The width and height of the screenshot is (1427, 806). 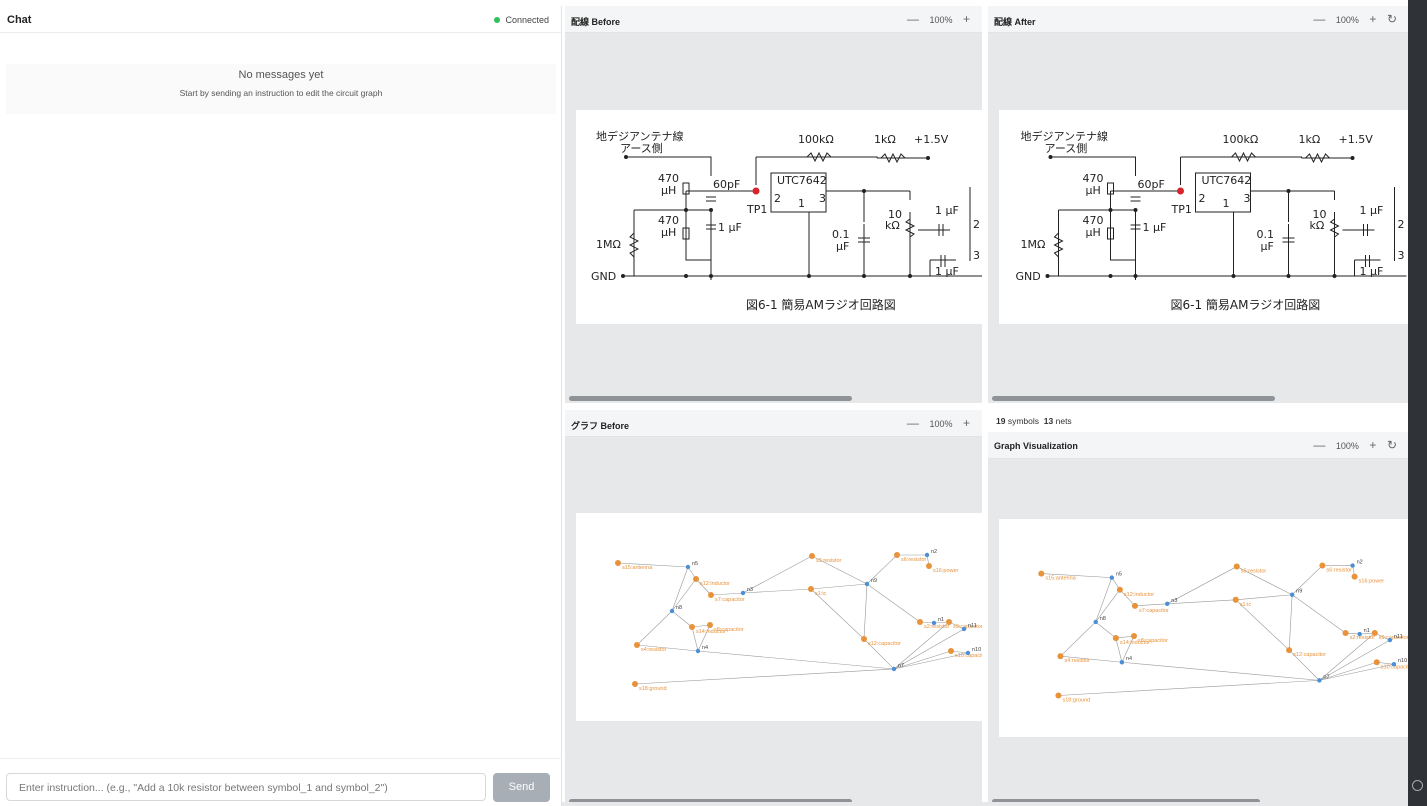 What do you see at coordinates (527, 20) in the screenshot?
I see `connection-status-label: Connected` at bounding box center [527, 20].